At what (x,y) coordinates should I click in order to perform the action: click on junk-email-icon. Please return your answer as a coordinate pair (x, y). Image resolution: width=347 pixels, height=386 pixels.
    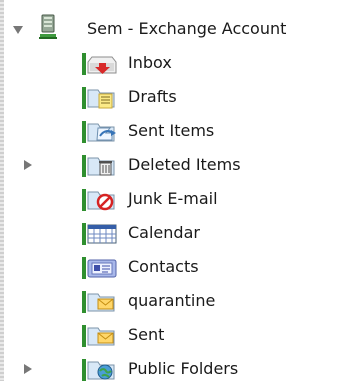
    Looking at the image, I should click on (100, 200).